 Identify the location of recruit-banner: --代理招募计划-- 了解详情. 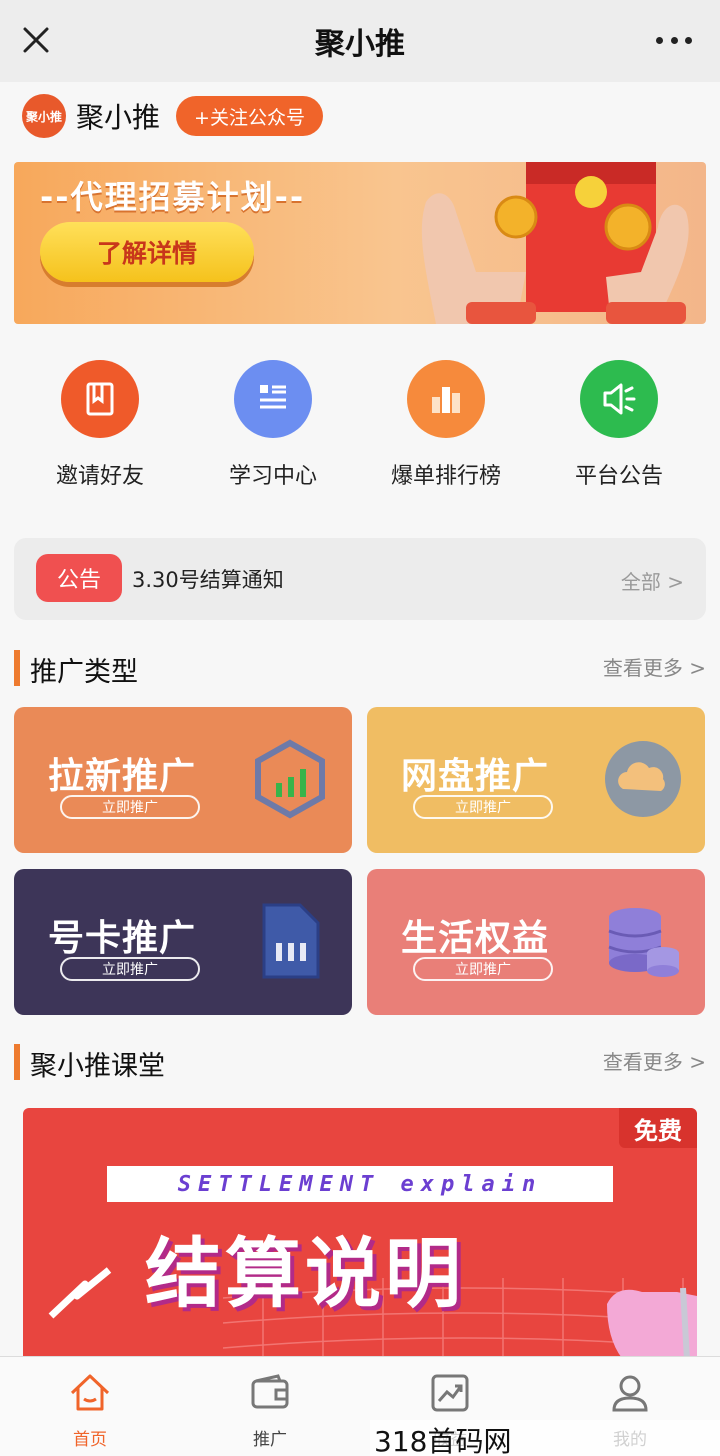
(360, 243).